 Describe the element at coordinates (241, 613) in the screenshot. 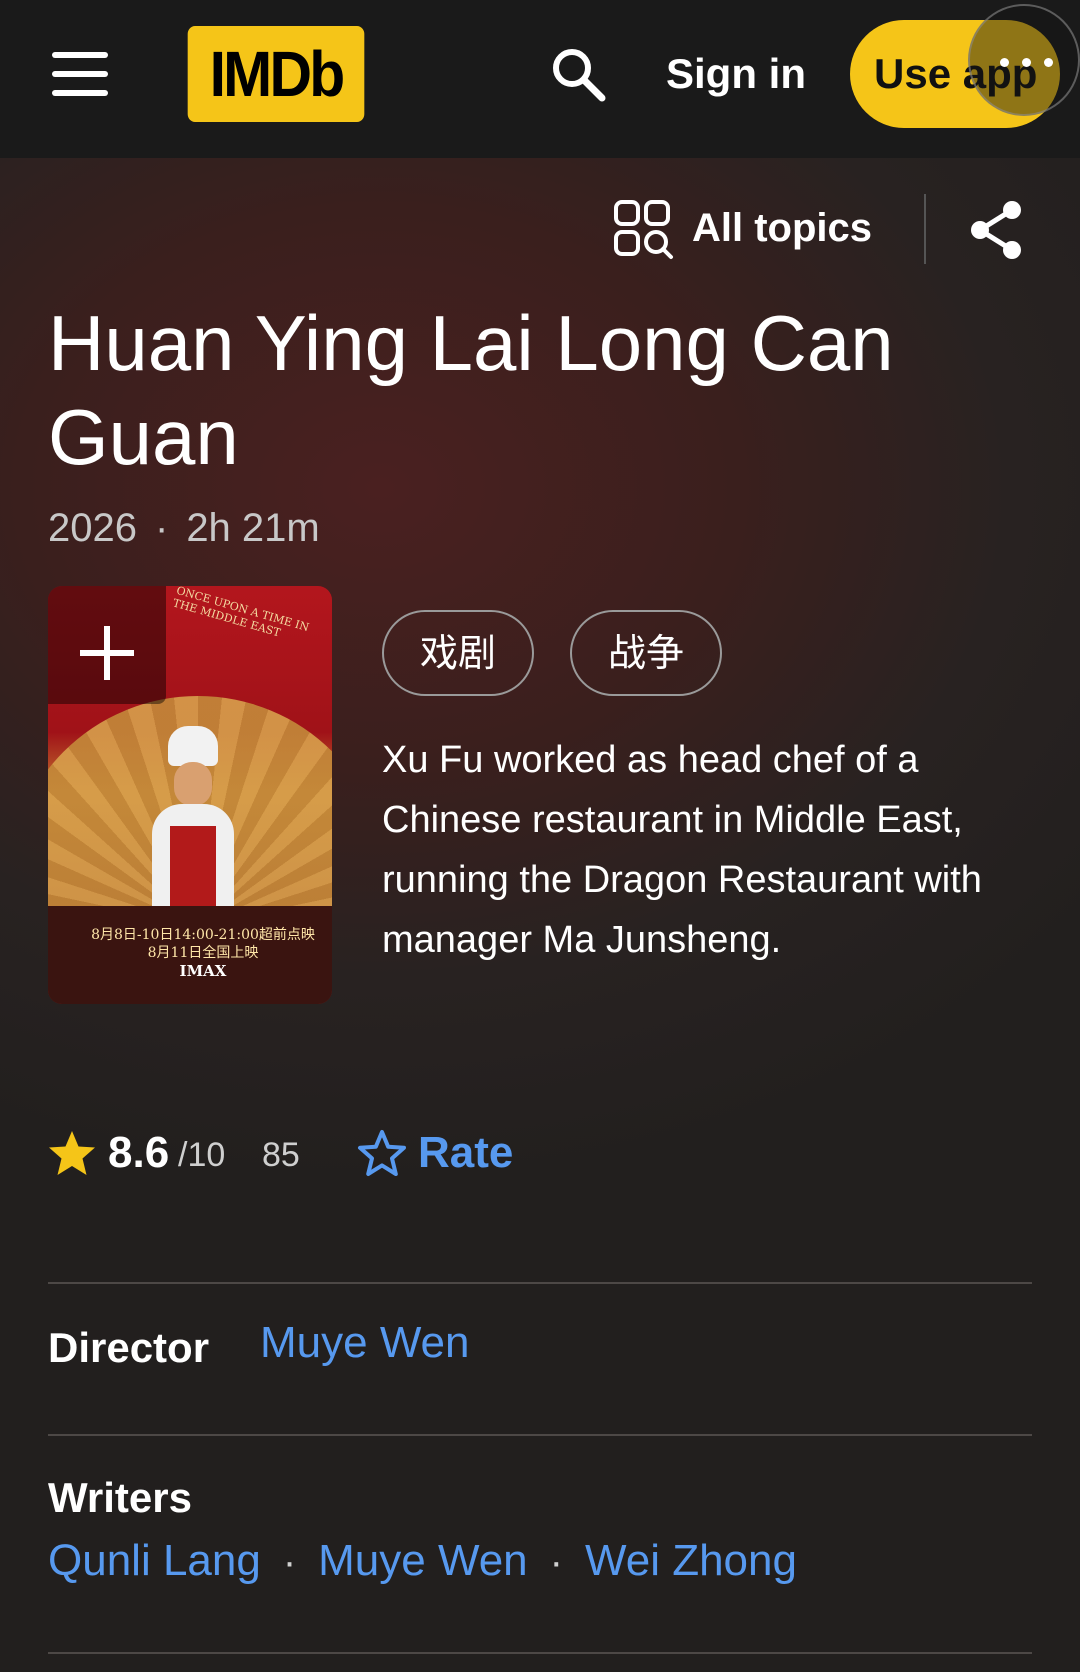

I see `poster-tagline: ONCE UPON A TIME IN THE MIDDLE EAST` at that location.